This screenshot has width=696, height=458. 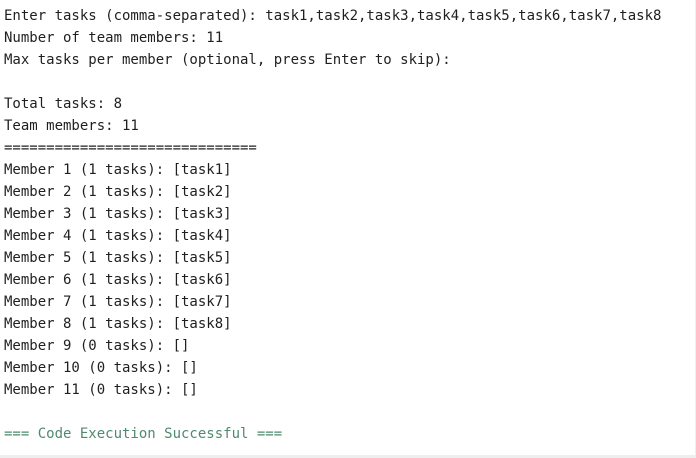 I want to click on assignment-line: Member 3 (1 tasks): [task3], so click(x=118, y=214).